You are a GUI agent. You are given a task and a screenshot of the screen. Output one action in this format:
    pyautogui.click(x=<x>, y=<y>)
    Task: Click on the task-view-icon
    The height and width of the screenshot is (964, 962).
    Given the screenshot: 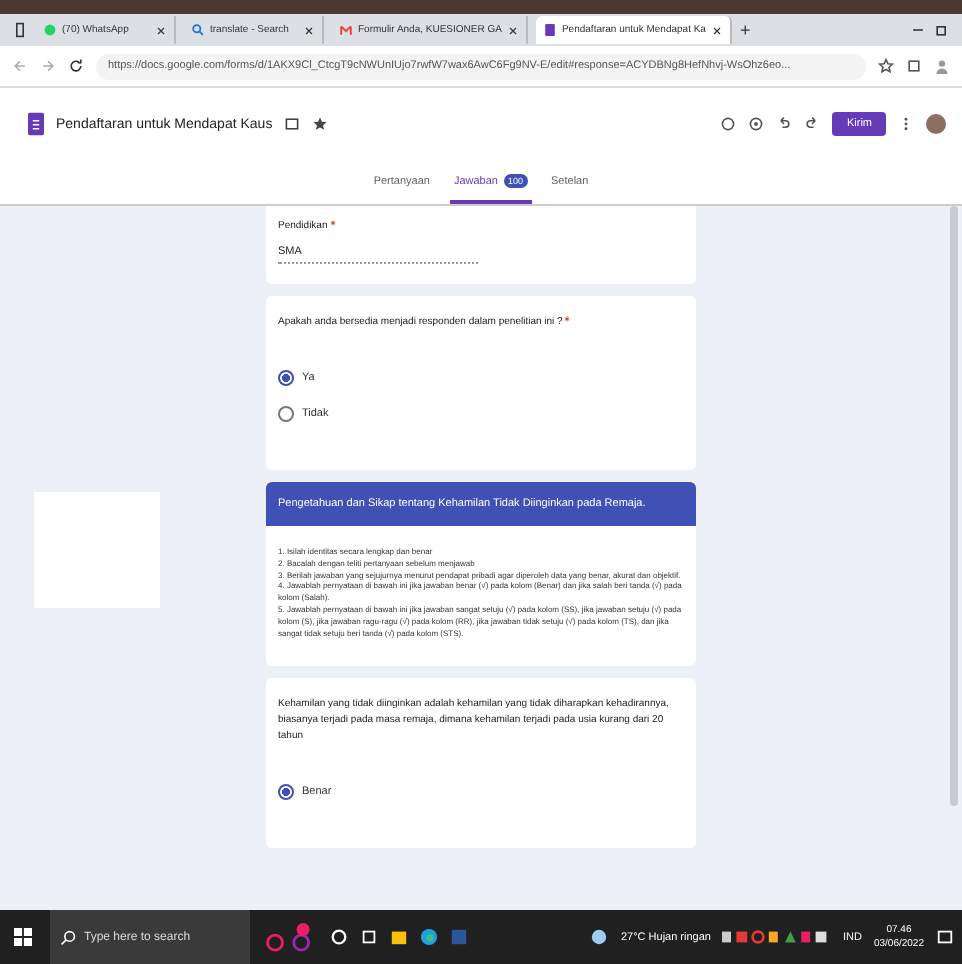 What is the action you would take?
    pyautogui.click(x=369, y=937)
    